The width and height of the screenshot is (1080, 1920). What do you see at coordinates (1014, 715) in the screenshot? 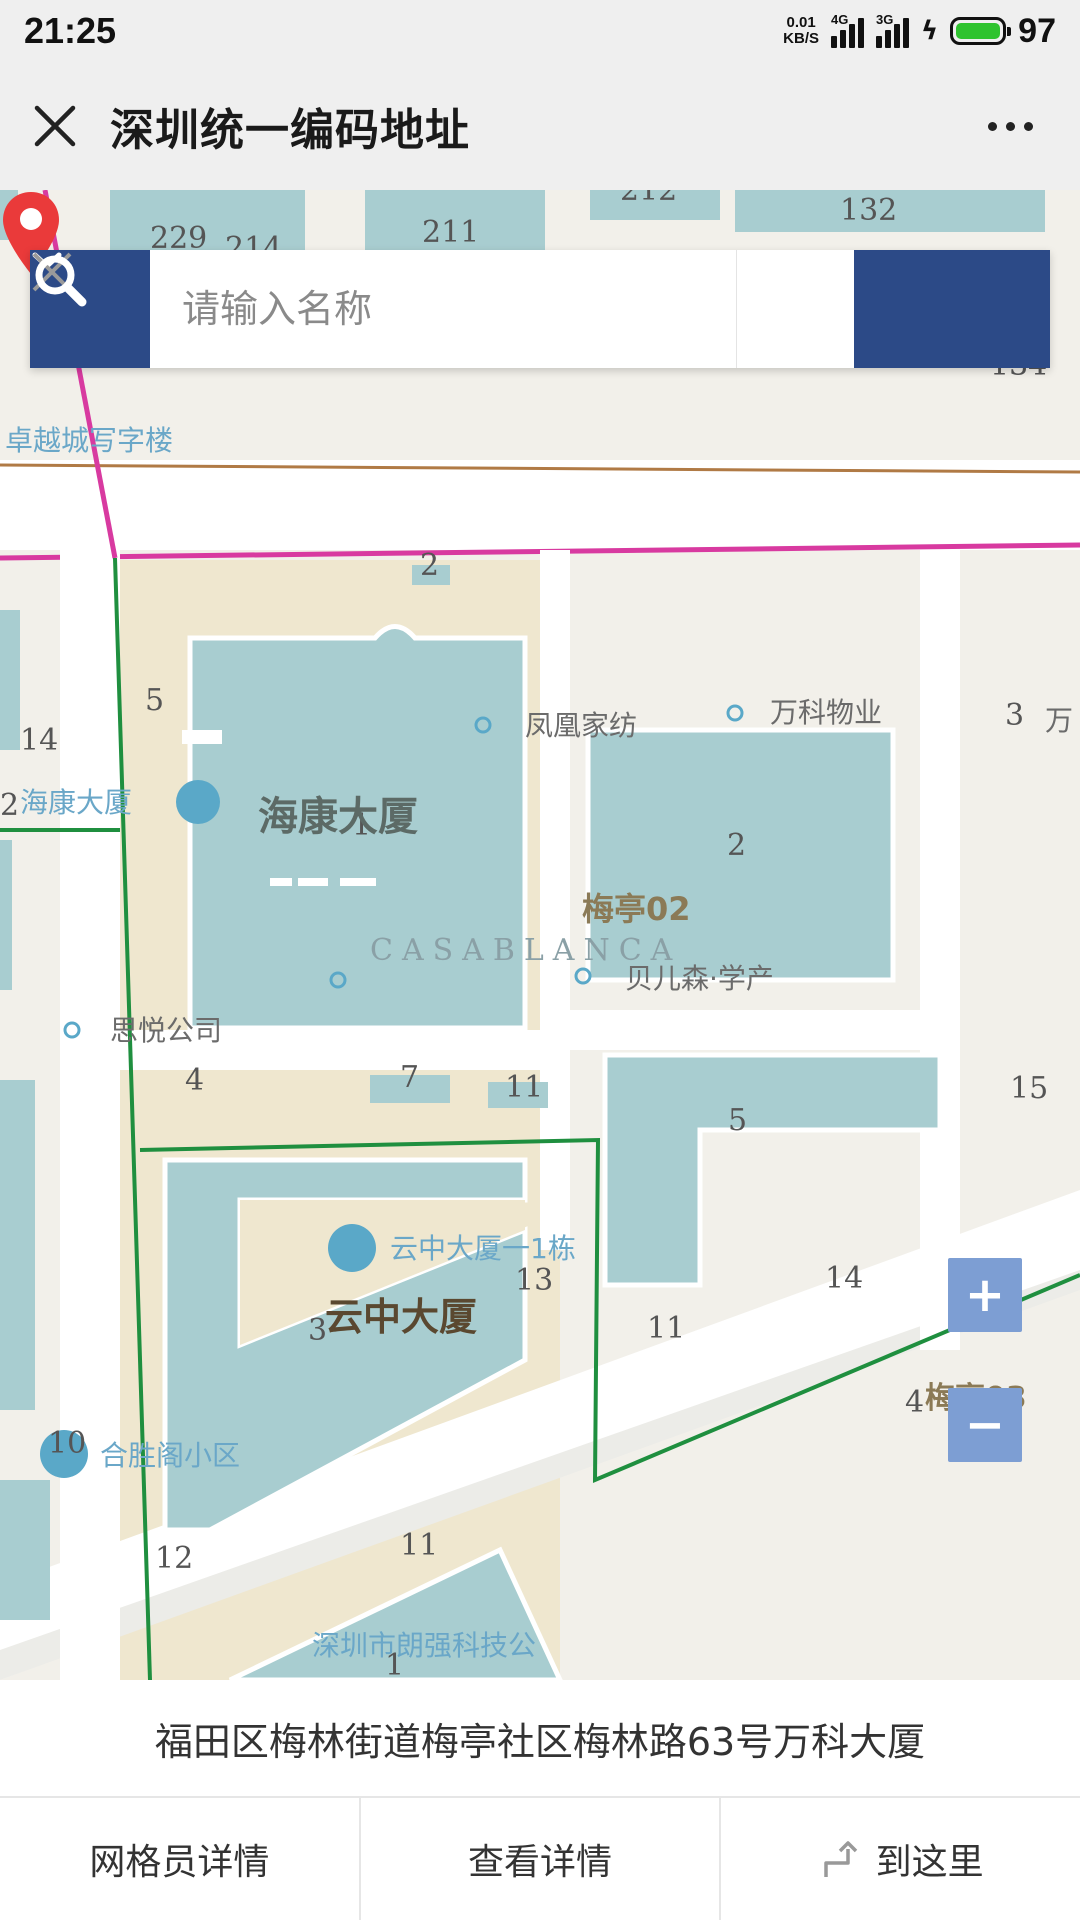
I see `map-label: 3` at bounding box center [1014, 715].